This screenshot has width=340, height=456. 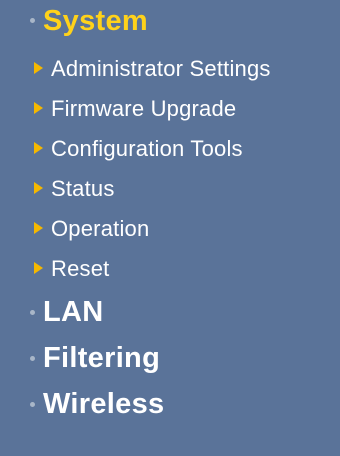 I want to click on section-label-lan: LAN, so click(x=73, y=312).